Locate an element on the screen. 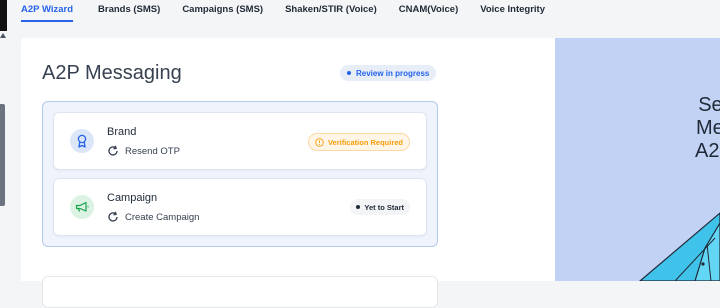 Image resolution: width=720 pixels, height=308 pixels. brand-step-title: Brand is located at coordinates (122, 132).